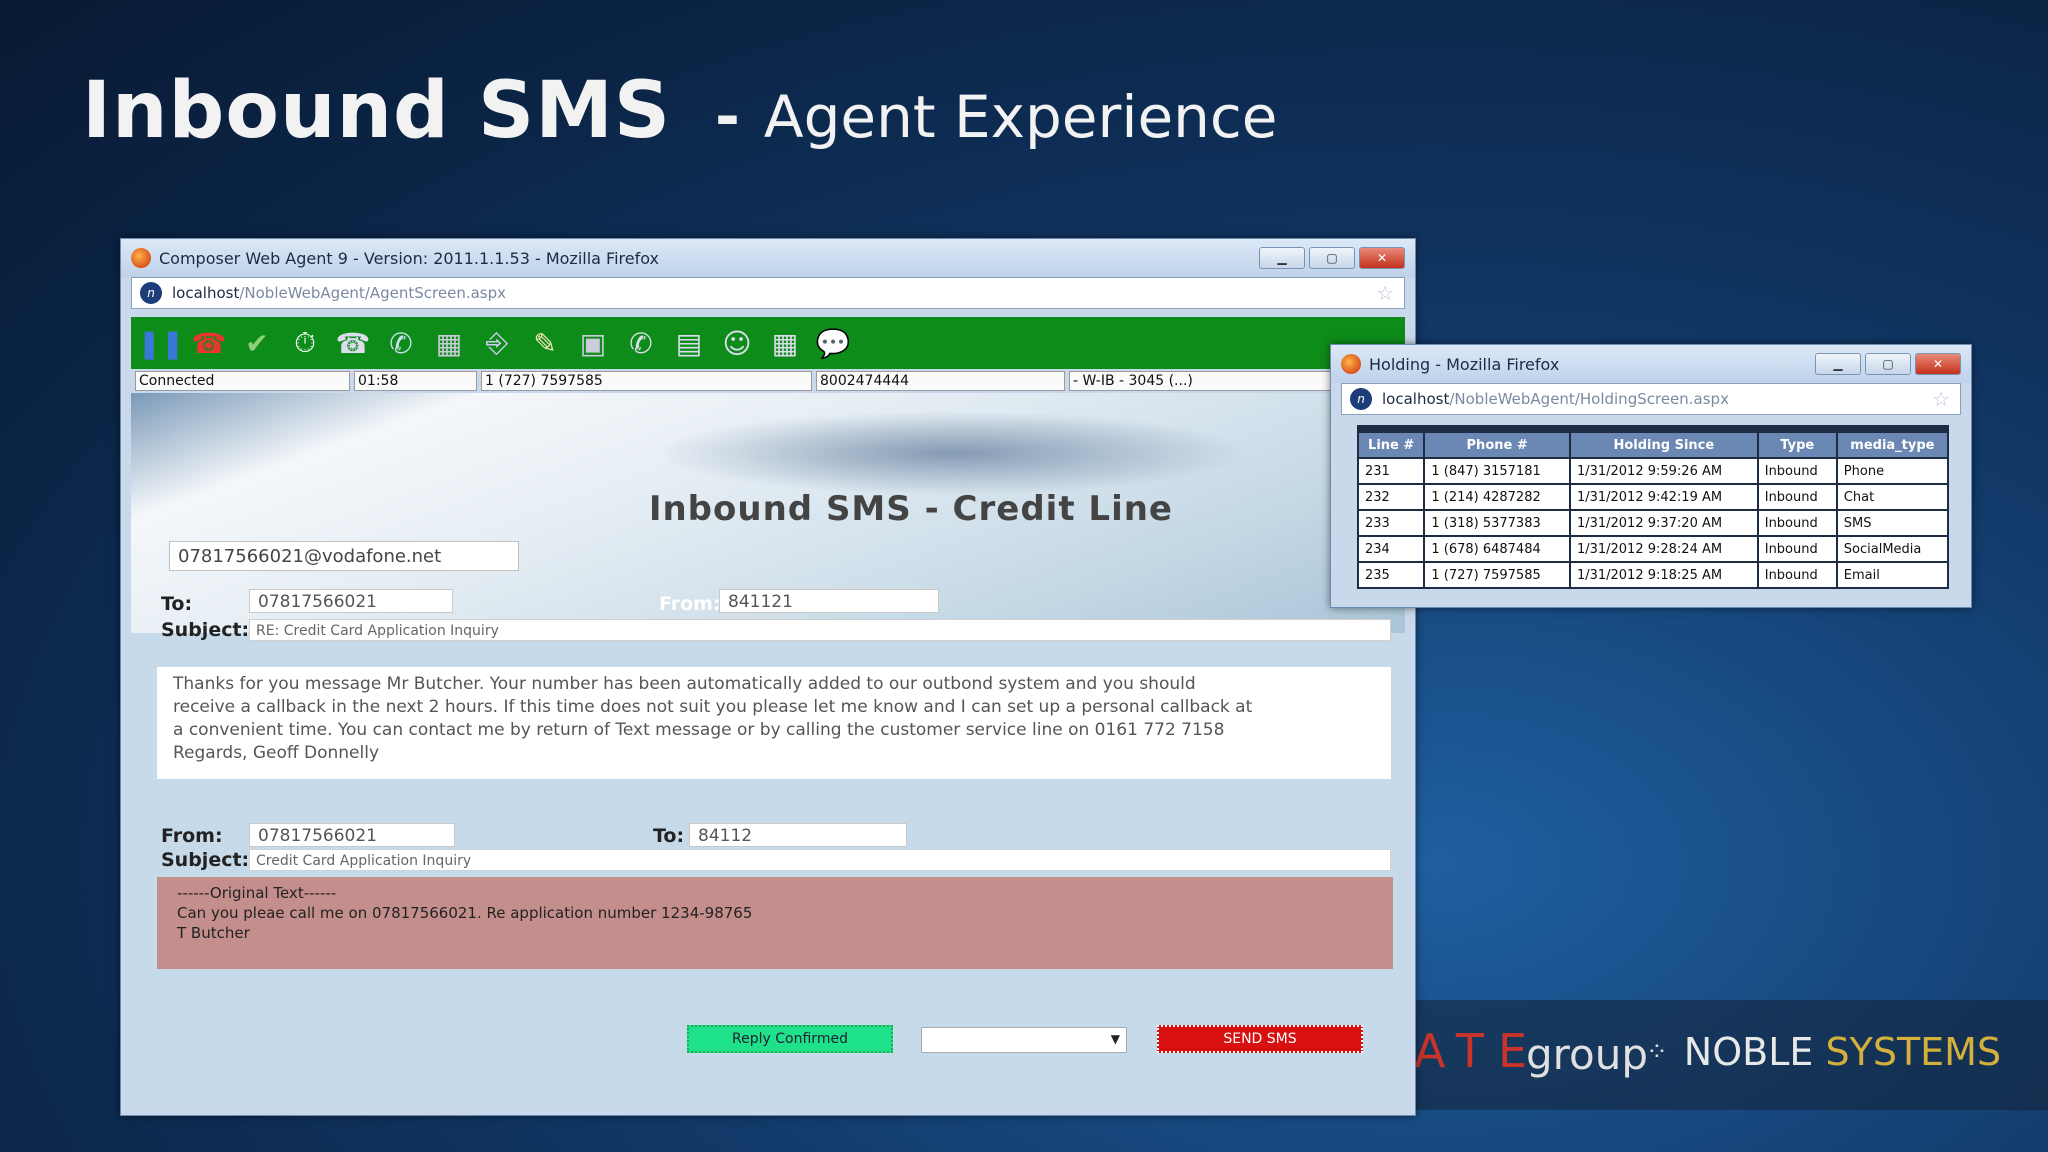 The image size is (2048, 1152). What do you see at coordinates (641, 343) in the screenshot?
I see `dial-icon: ✆` at bounding box center [641, 343].